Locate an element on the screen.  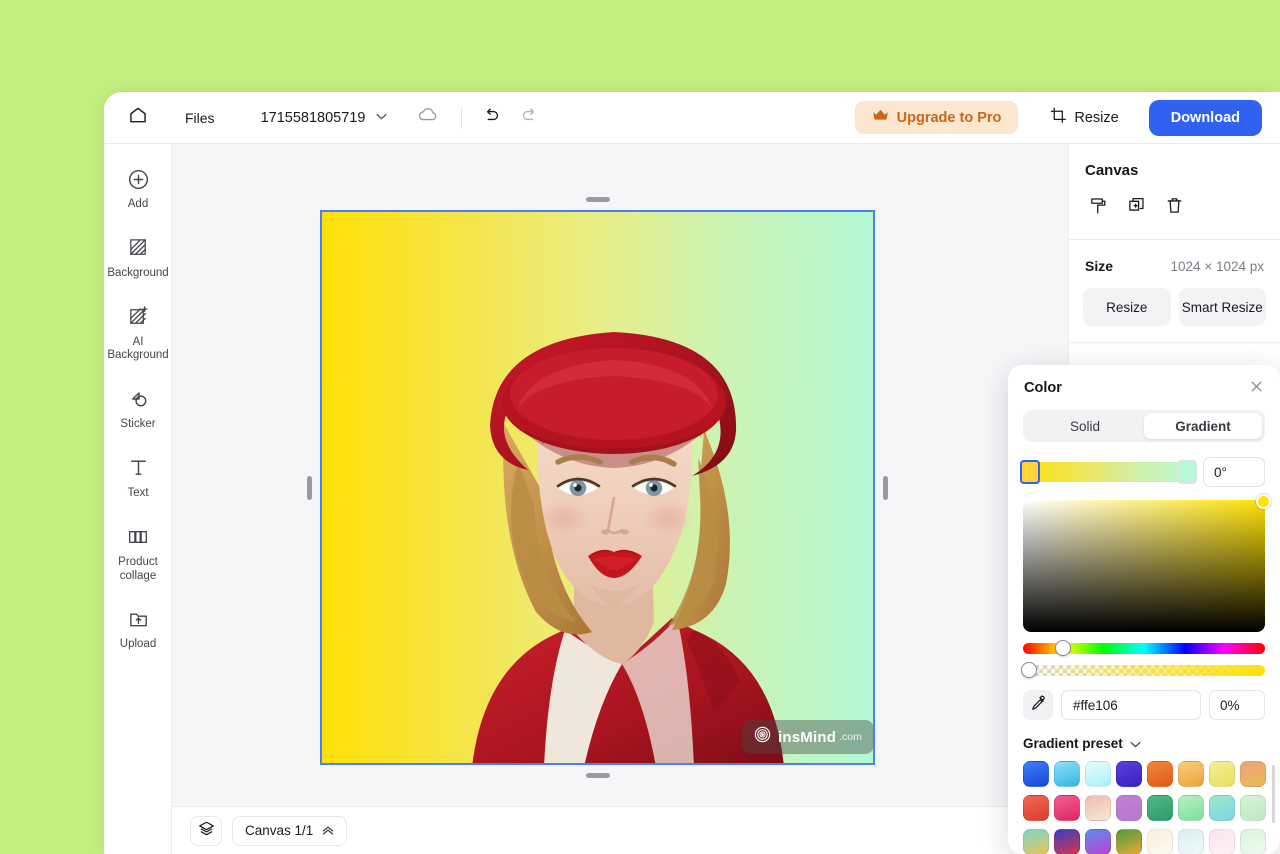
tab-gradient: Gradient is located at coordinates (1203, 426).